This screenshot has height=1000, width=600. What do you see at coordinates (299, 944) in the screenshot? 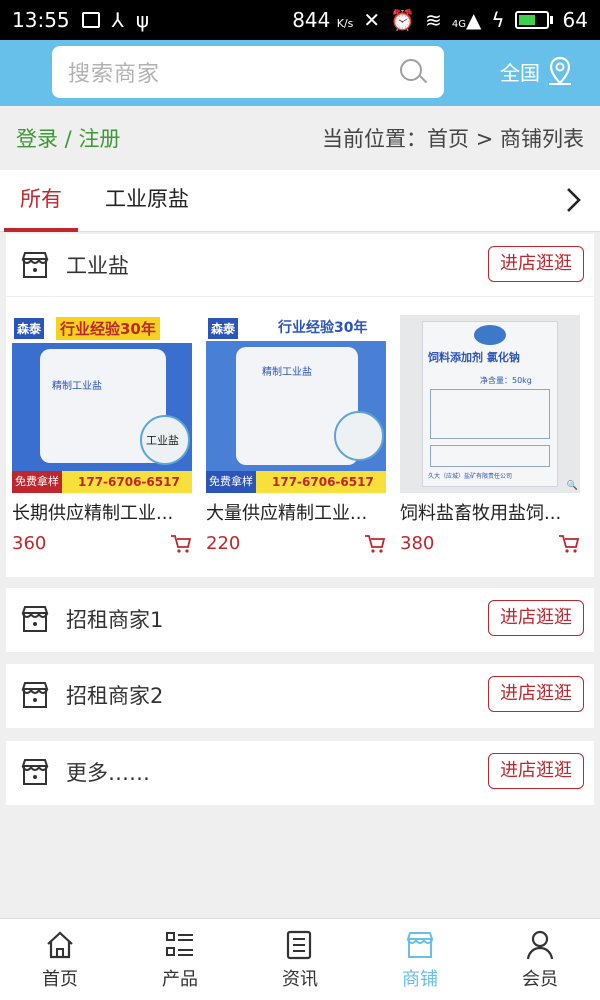
I see `news-icon` at bounding box center [299, 944].